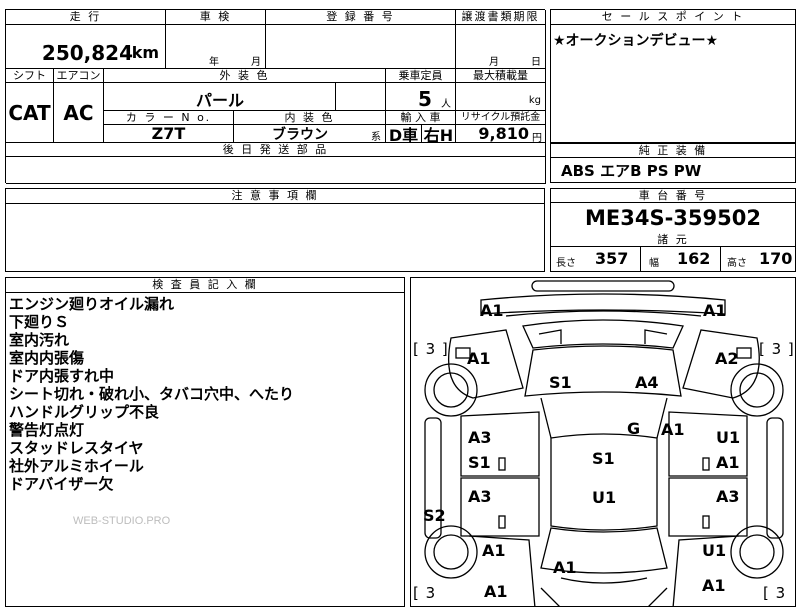 The image size is (800, 607). I want to click on damage-door-rr: A3, so click(728, 496).